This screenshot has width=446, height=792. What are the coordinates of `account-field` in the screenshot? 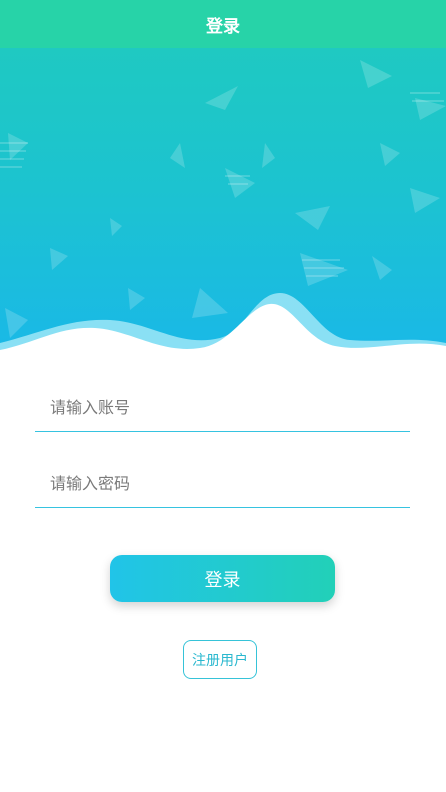 It's located at (222, 407).